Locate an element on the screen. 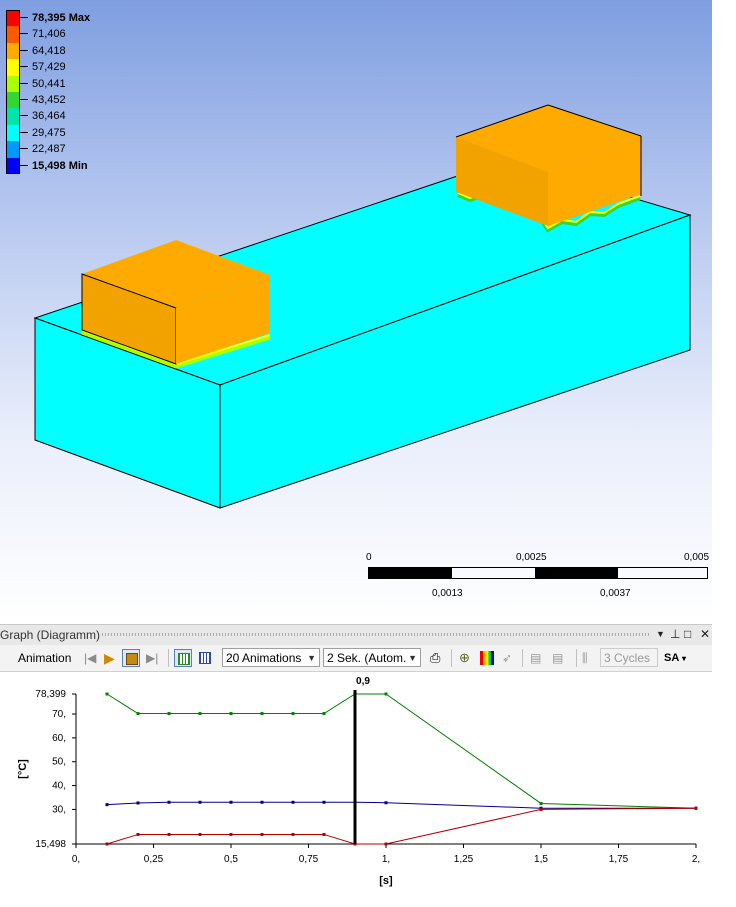 The width and height of the screenshot is (736, 907). legend-toggle-icon is located at coordinates (487, 658).